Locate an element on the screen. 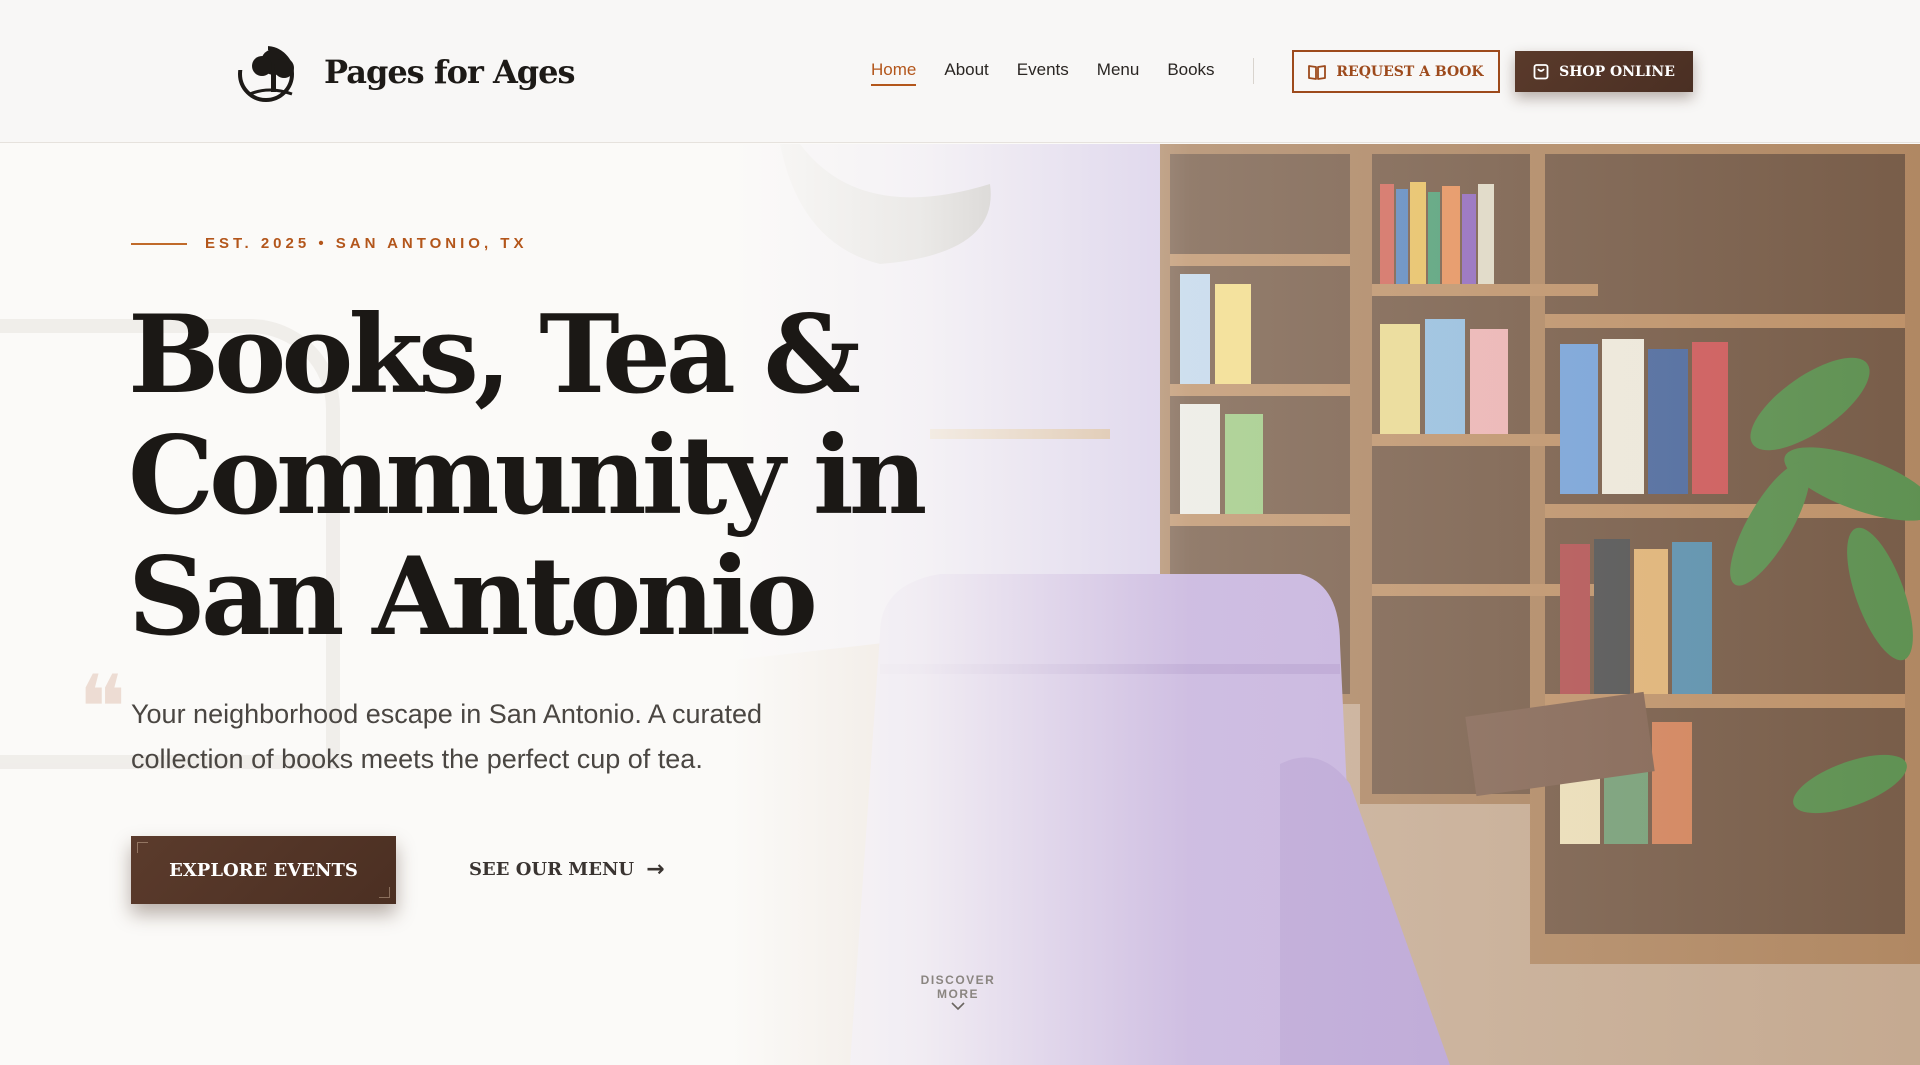 This screenshot has height=1065, width=1920. explore-events-label: EXPLORE EVENTS is located at coordinates (263, 870).